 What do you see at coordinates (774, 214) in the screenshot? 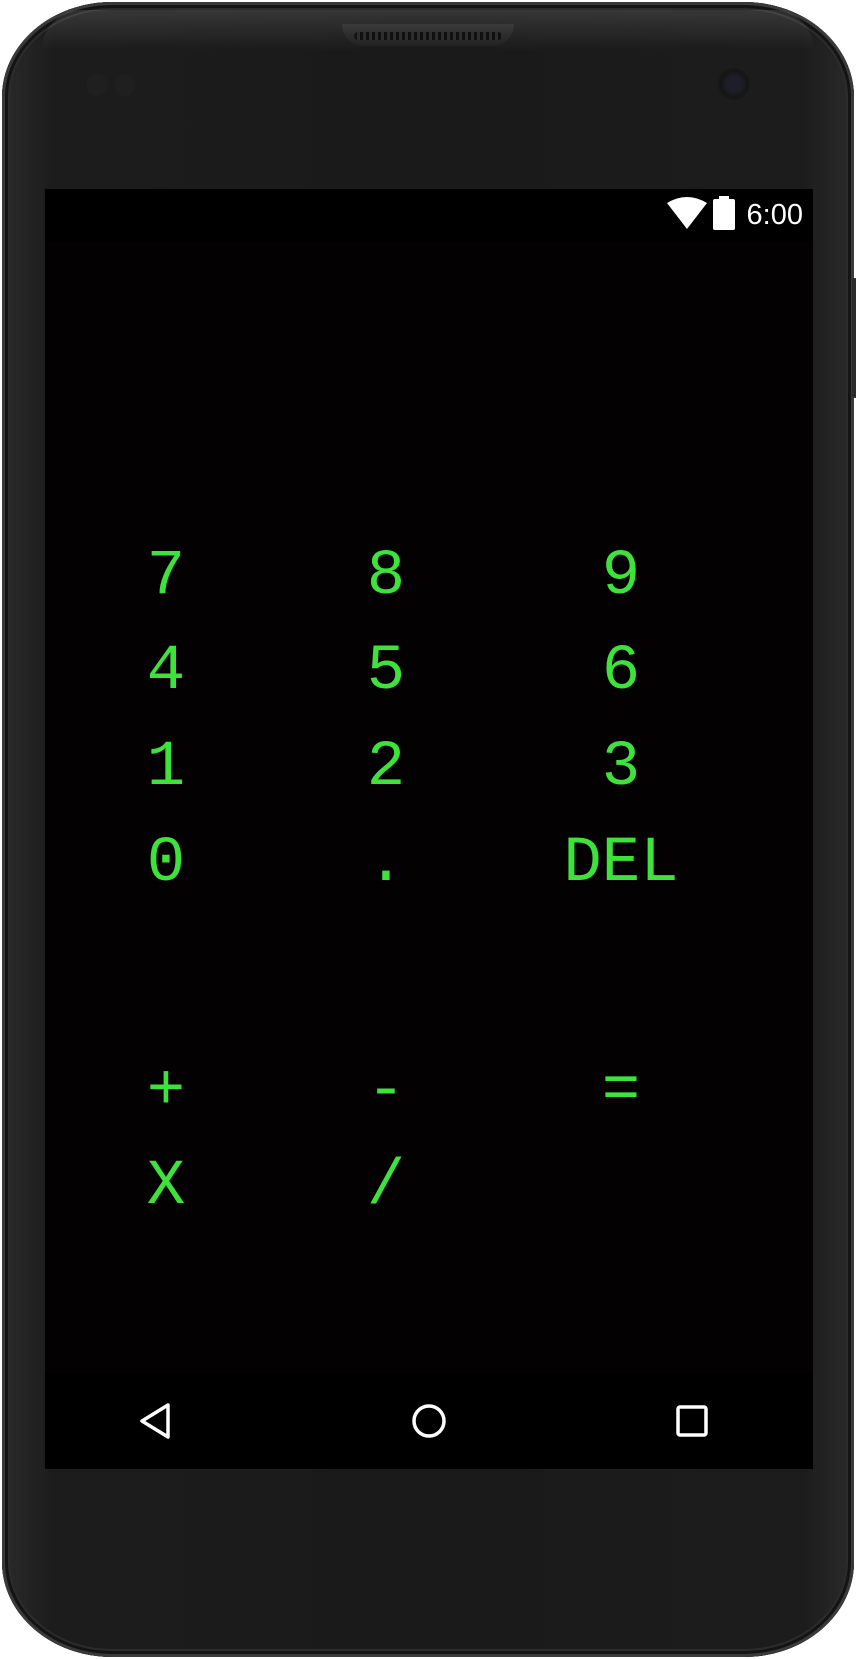
I see `status-time: 6:00` at bounding box center [774, 214].